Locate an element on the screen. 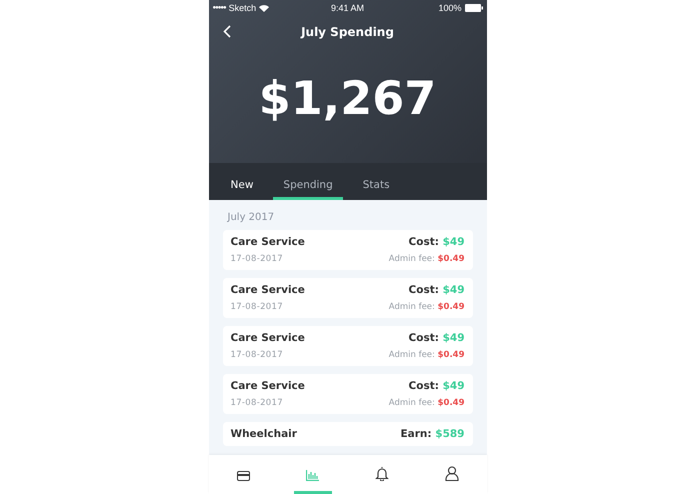 Image resolution: width=695 pixels, height=494 pixels. total-amount: $1,267 is located at coordinates (347, 97).